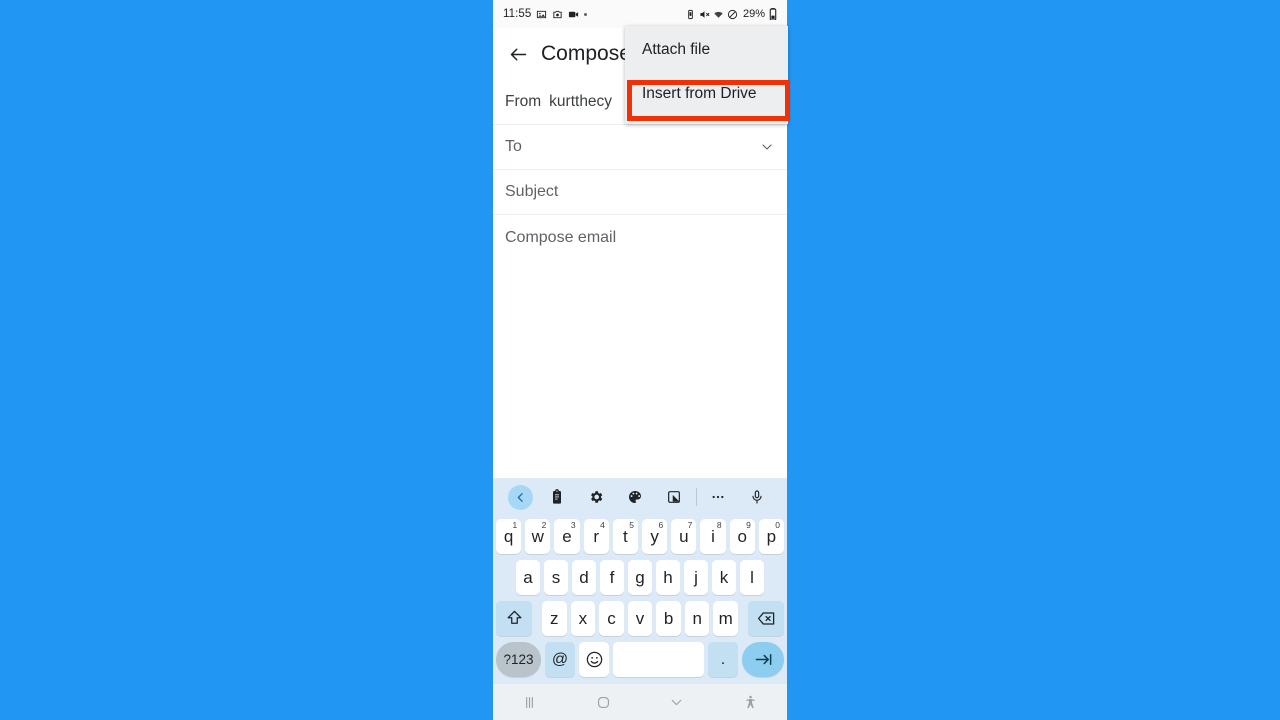 The image size is (1280, 720). I want to click on wifi-icon, so click(718, 14).